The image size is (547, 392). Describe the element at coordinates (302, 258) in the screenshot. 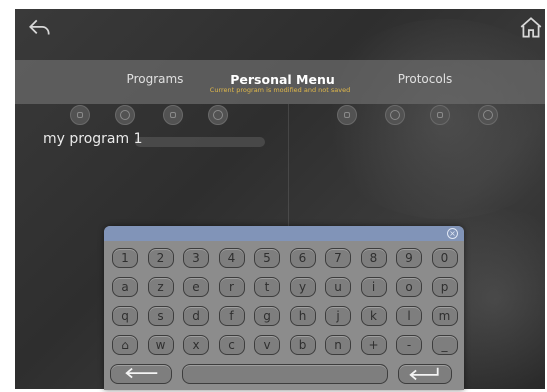

I see `key-6: 6` at that location.